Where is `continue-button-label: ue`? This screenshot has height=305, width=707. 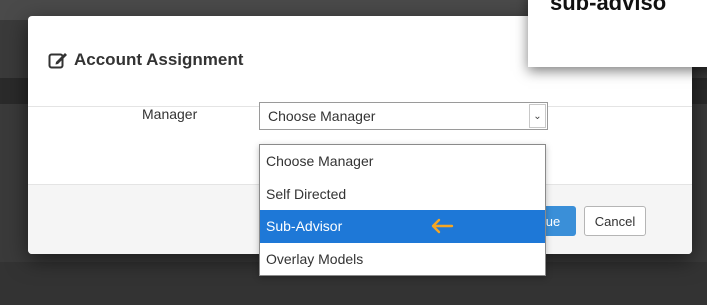 continue-button-label: ue is located at coordinates (553, 221).